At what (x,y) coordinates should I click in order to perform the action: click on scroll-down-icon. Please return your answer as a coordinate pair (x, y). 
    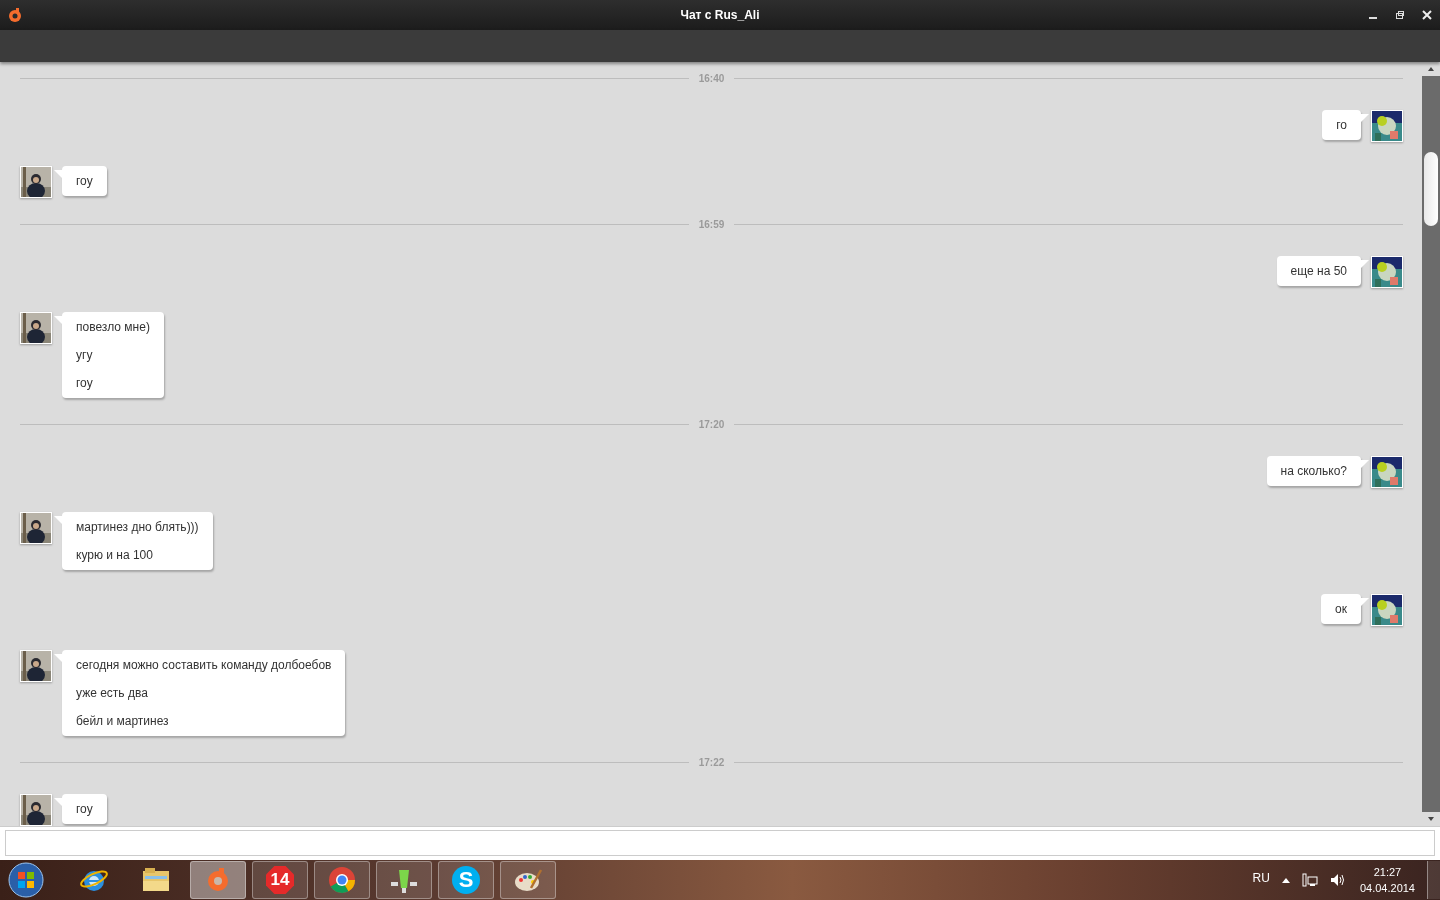
    Looking at the image, I should click on (1431, 819).